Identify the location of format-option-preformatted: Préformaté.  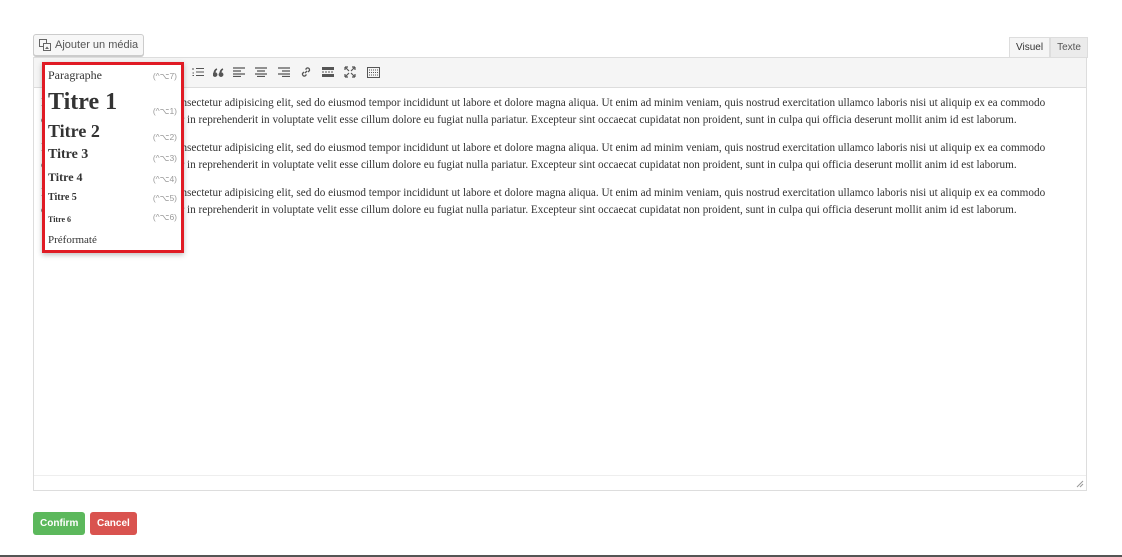
(112, 240).